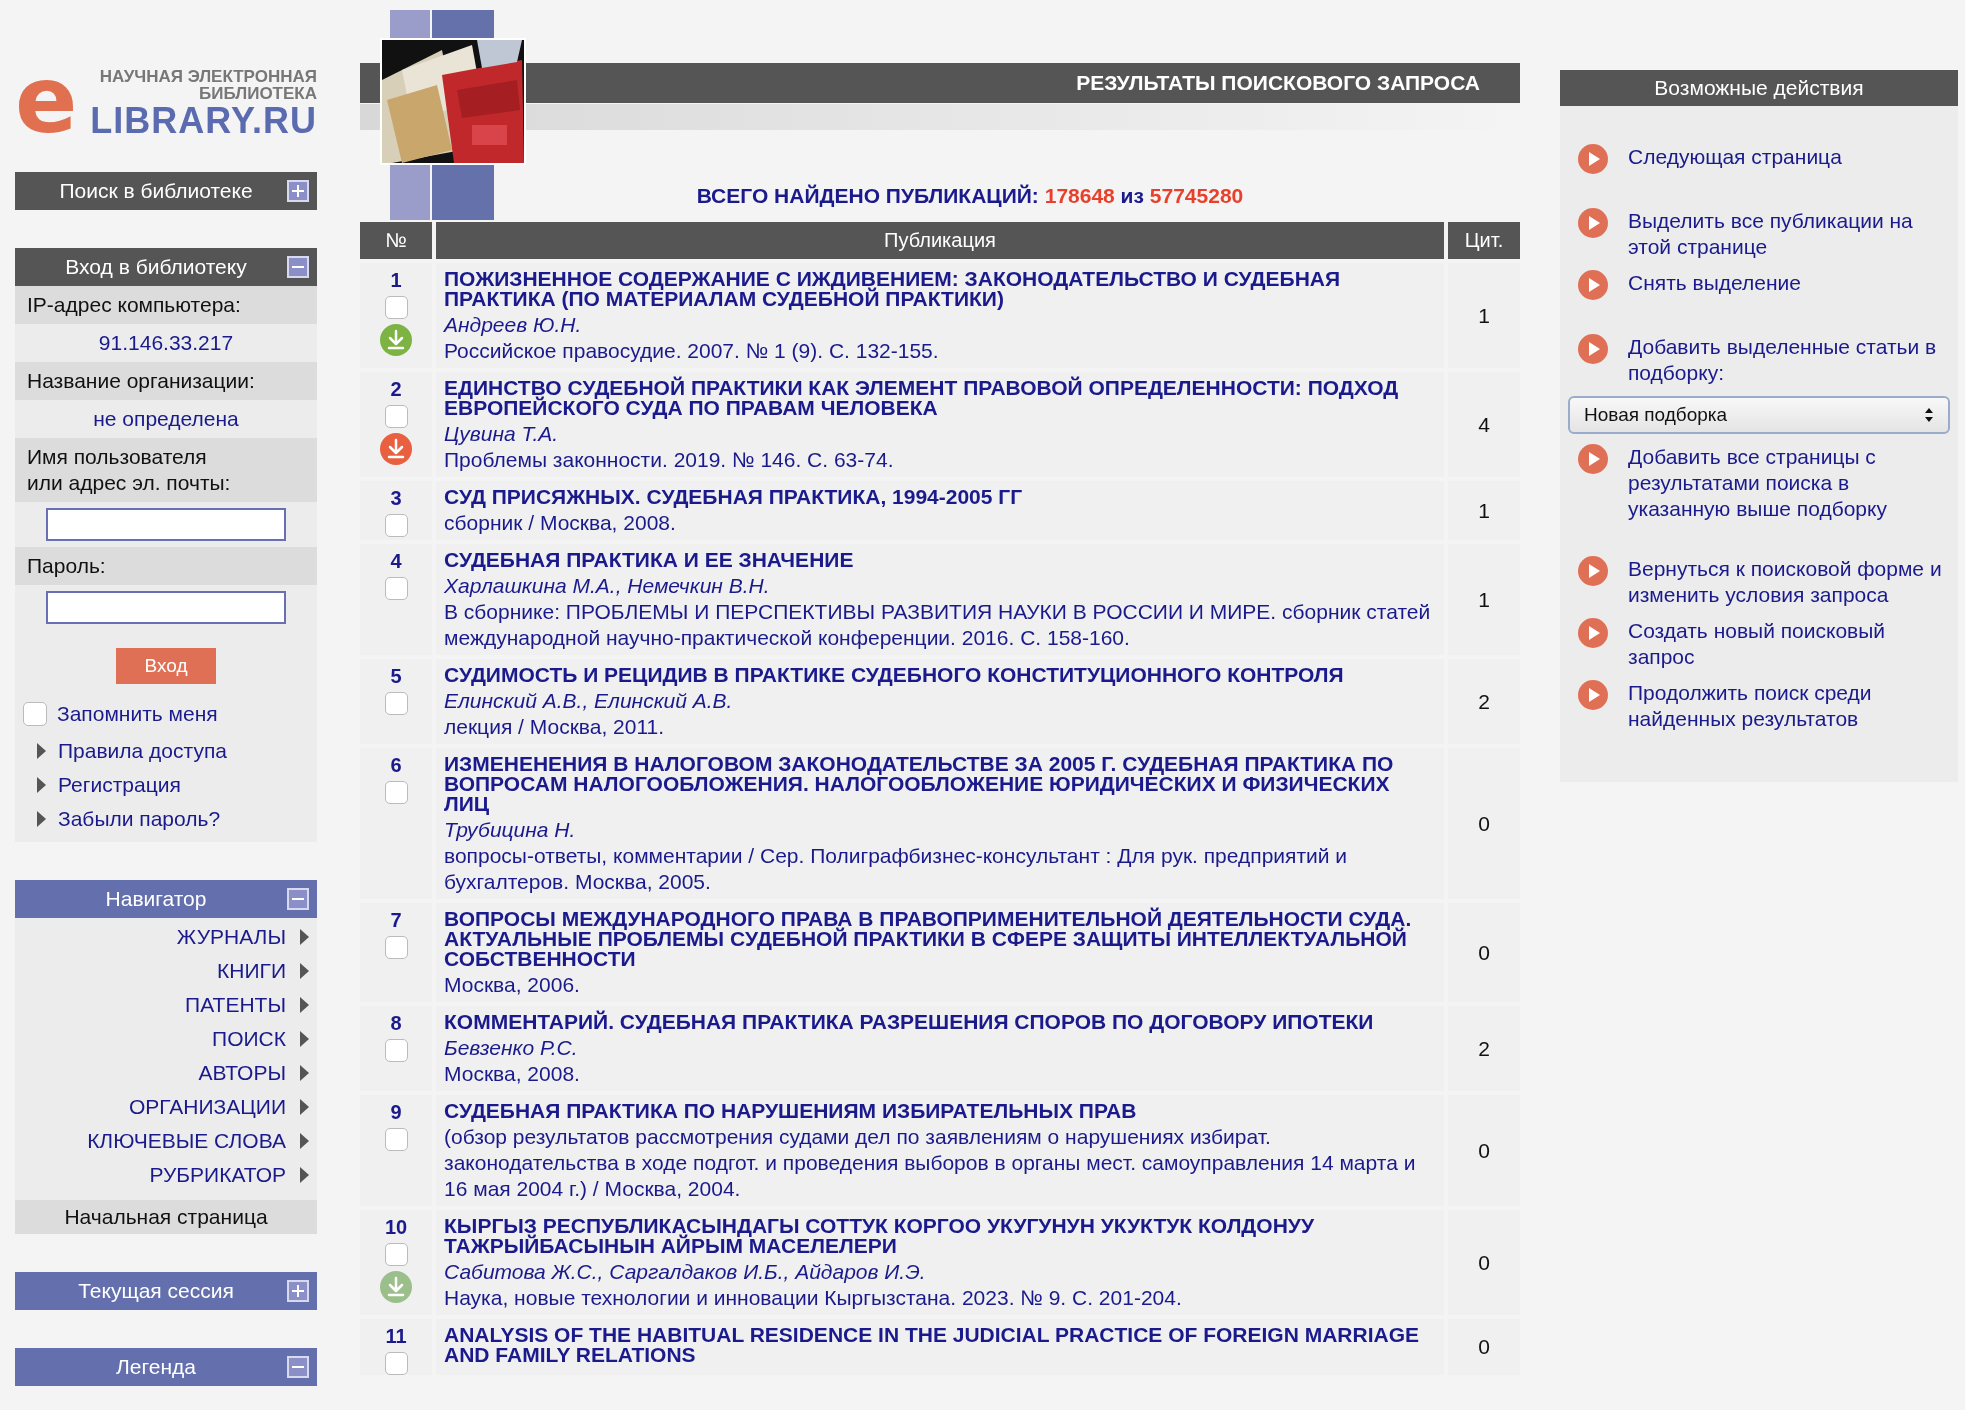 The height and width of the screenshot is (1410, 1965). What do you see at coordinates (251, 970) in the screenshot?
I see `nav-link: КНИГИ` at bounding box center [251, 970].